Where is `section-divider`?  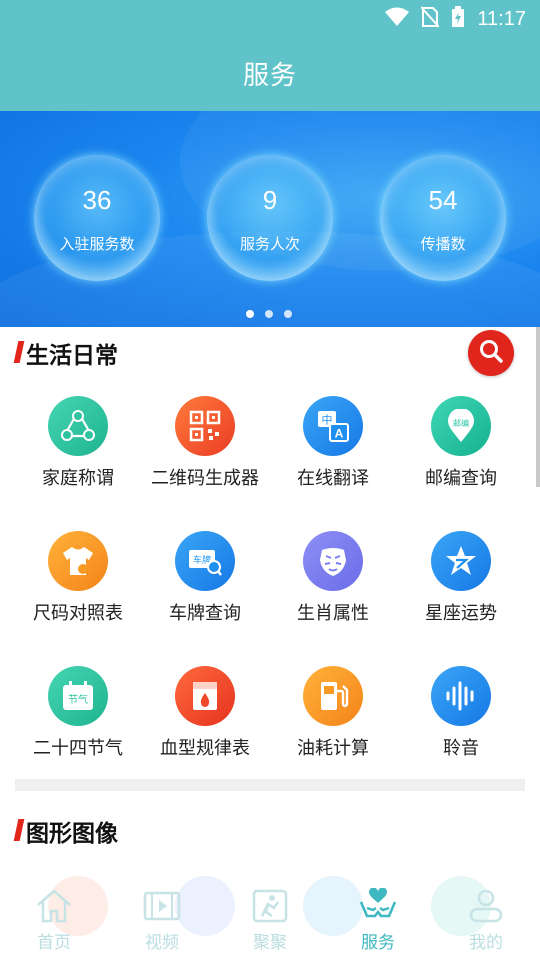
section-divider is located at coordinates (270, 785).